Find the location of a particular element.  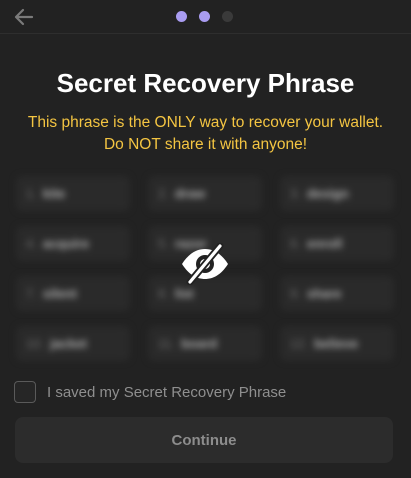

saved-phrase-checkbox is located at coordinates (25, 392).